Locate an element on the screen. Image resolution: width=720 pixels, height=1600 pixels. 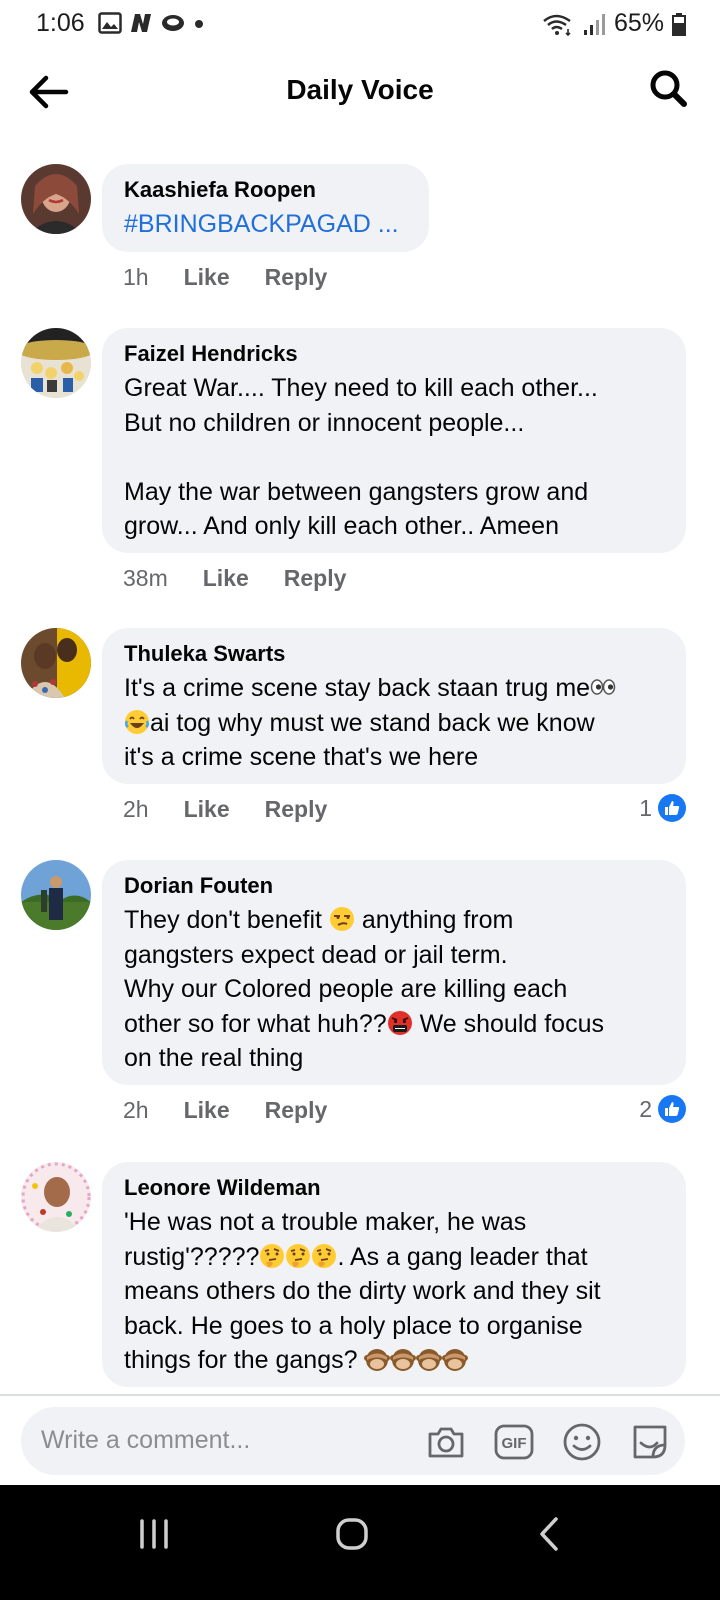
status-notification-icons is located at coordinates (152, 23).